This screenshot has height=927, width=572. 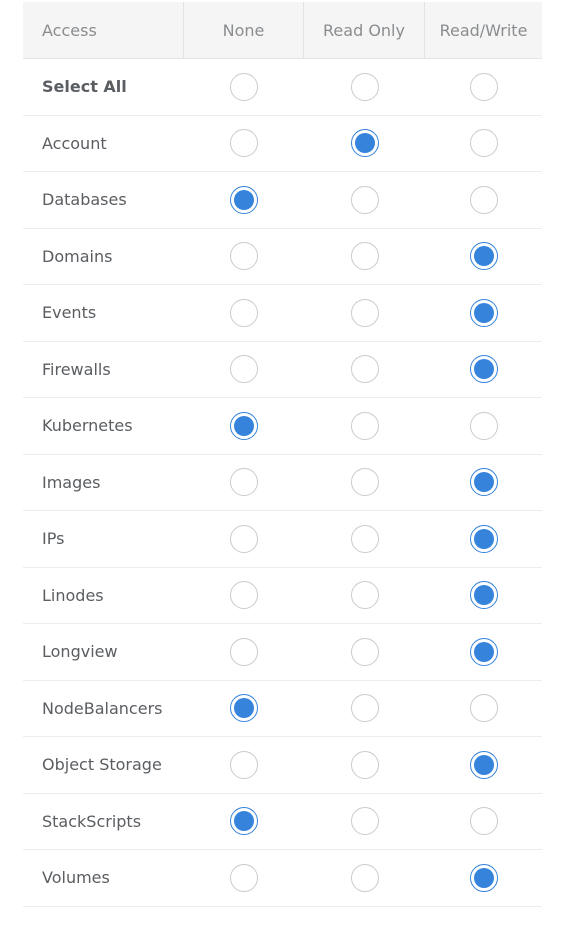 I want to click on row-label: Account, so click(x=74, y=143).